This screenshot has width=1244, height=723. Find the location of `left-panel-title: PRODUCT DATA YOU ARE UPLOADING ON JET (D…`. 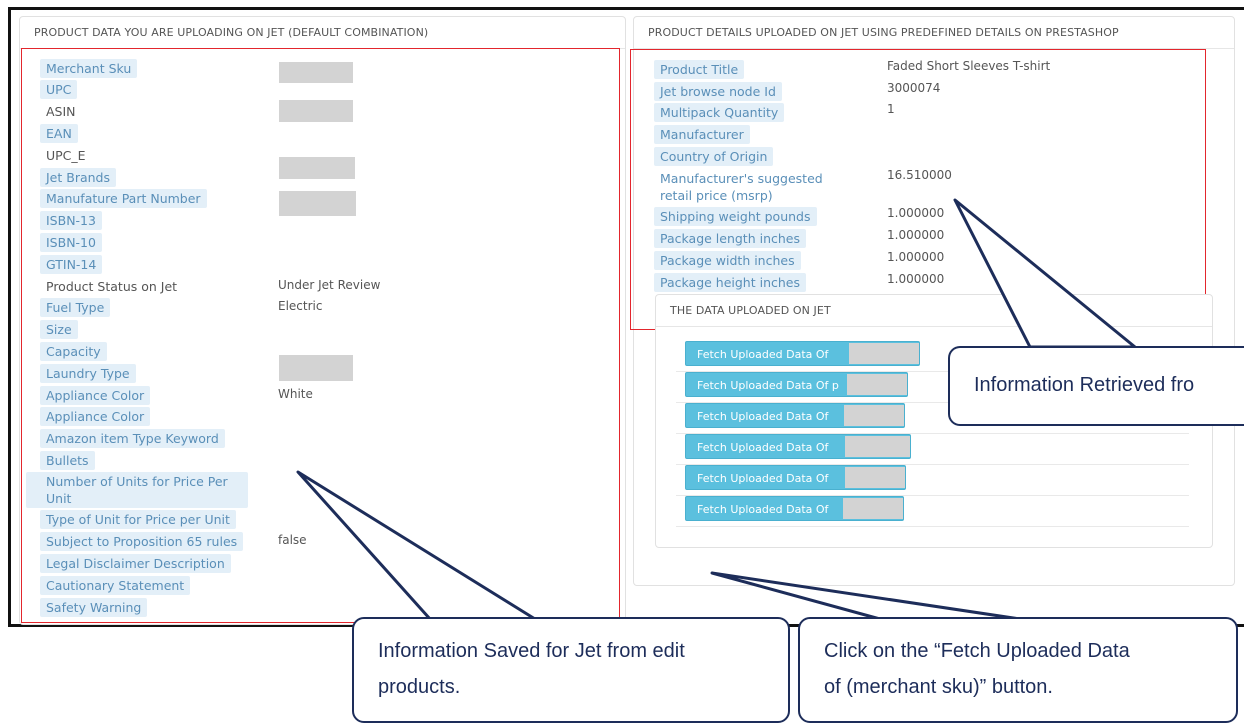

left-panel-title: PRODUCT DATA YOU ARE UPLOADING ON JET (D… is located at coordinates (322, 33).